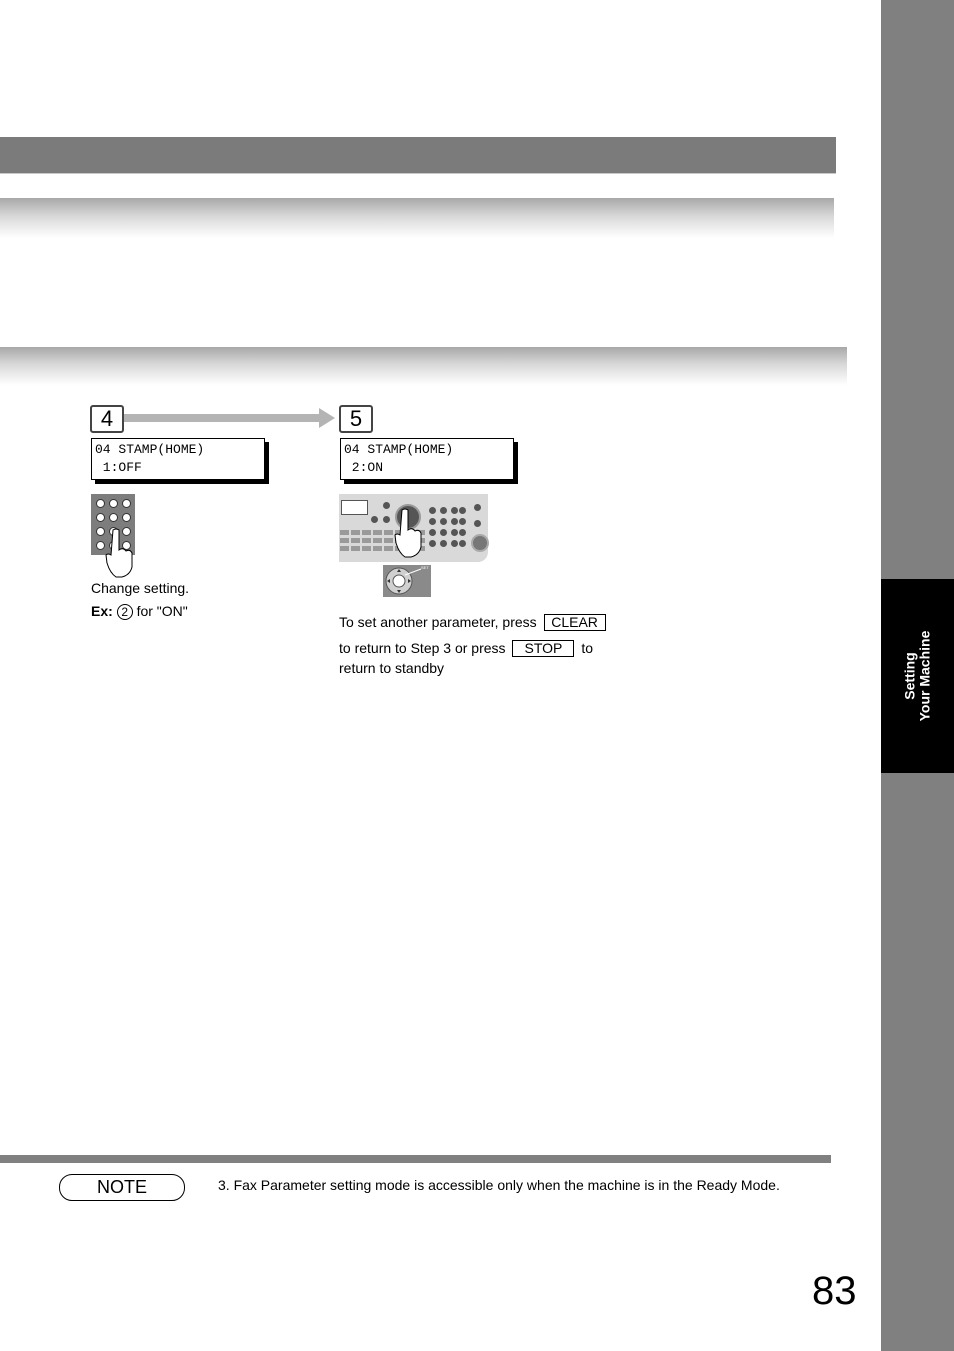  I want to click on example-label: Ex:, so click(102, 611).